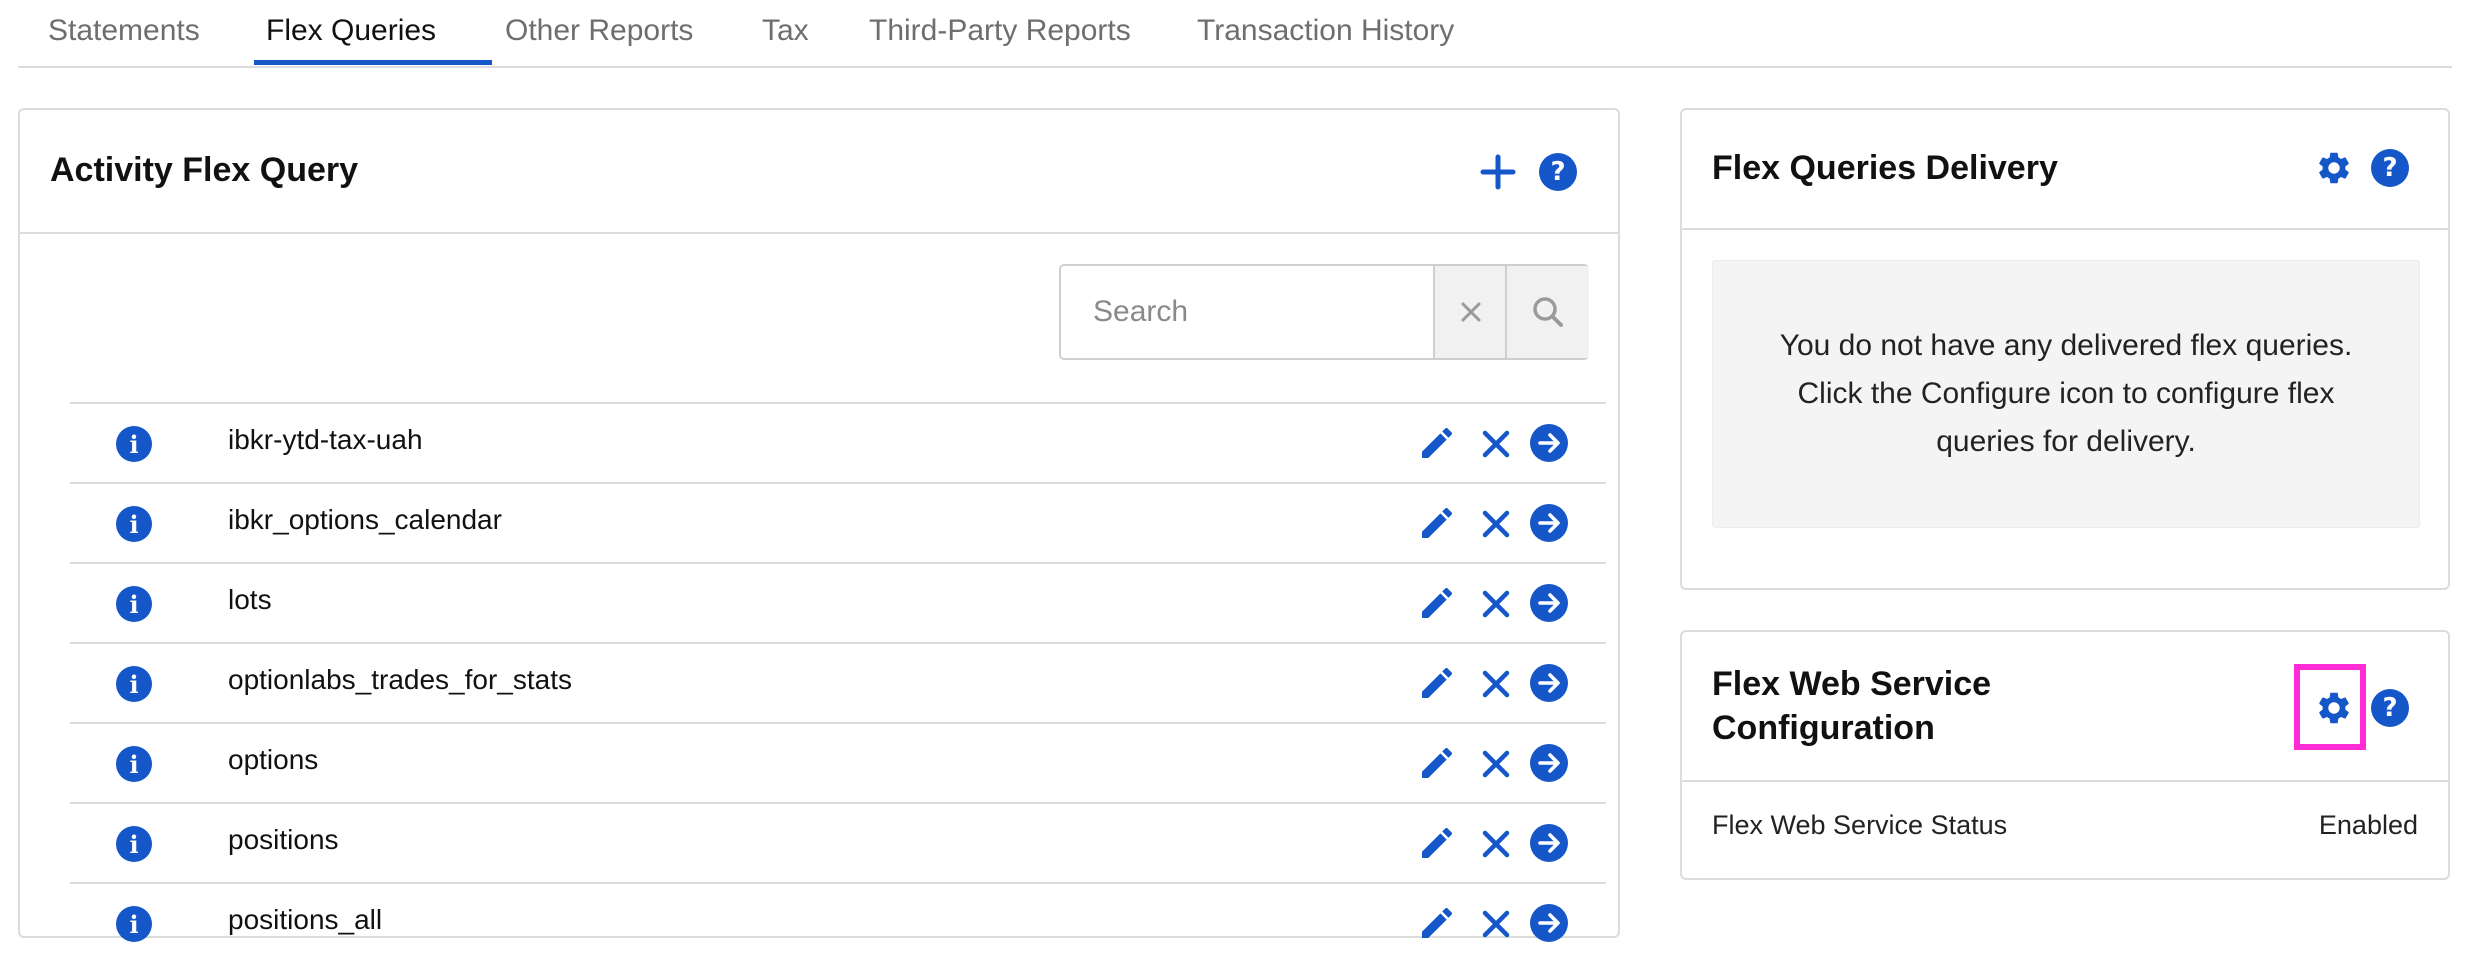  What do you see at coordinates (2065, 707) in the screenshot?
I see `web-service-panel-header: Flex Web Service Configuration ?` at bounding box center [2065, 707].